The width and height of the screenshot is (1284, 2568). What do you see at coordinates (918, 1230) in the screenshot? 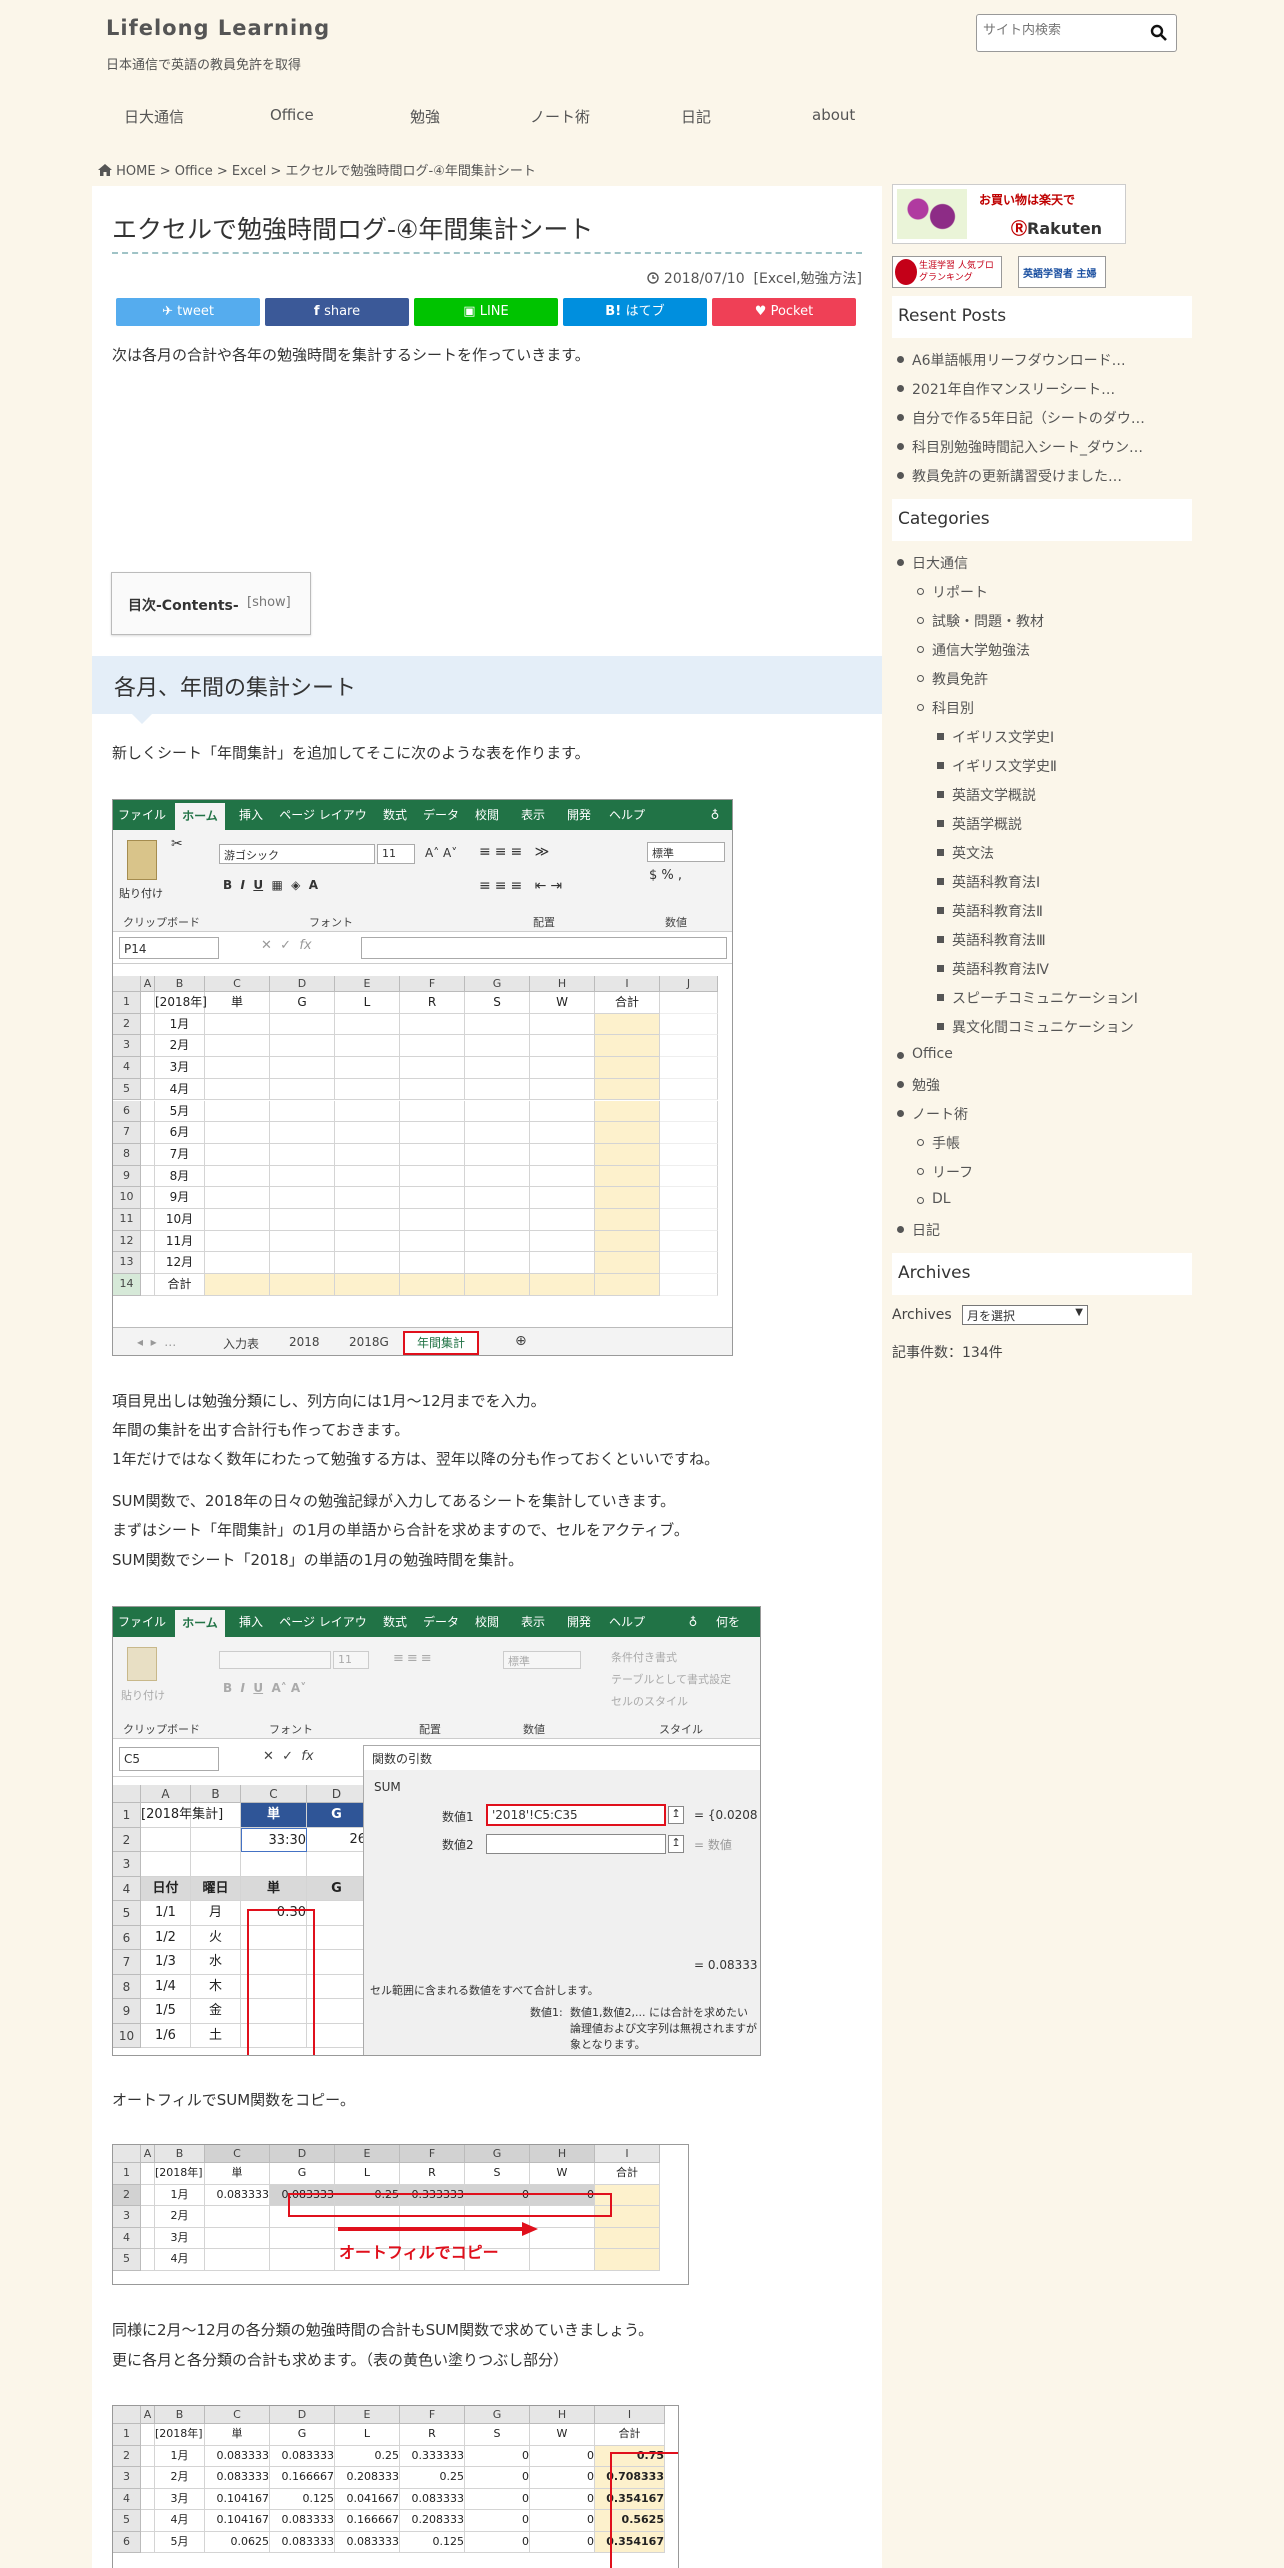
I see `category-link: 日記` at bounding box center [918, 1230].